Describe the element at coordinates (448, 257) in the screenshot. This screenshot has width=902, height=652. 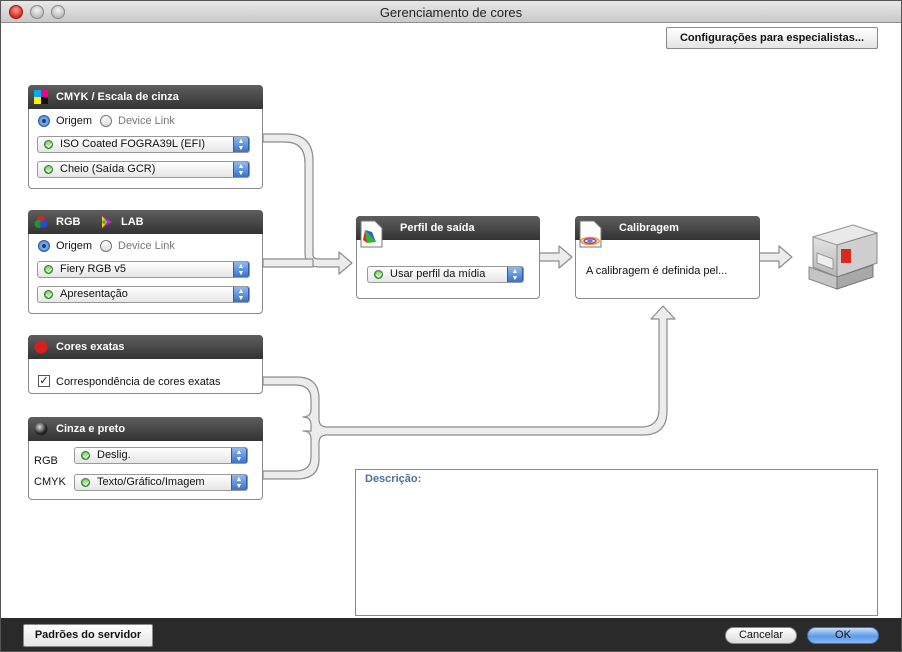
I see `output-profile-panel: Perfil de saída Usar perfil da mídia ▲ ▼` at that location.